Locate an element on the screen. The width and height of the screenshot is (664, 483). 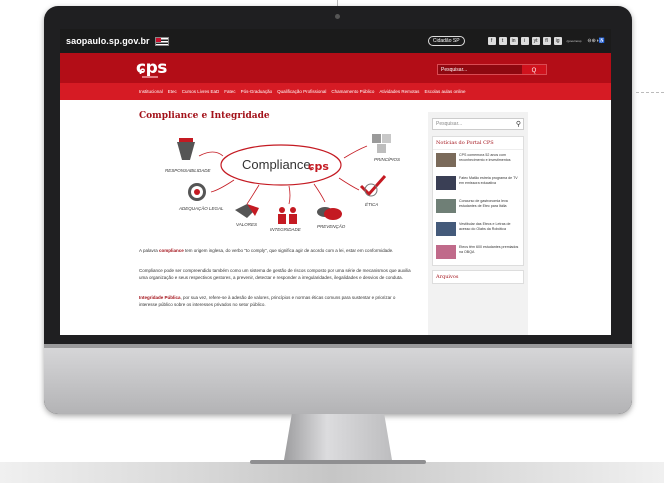
flickr-icon: fl is located at coordinates (546, 41).